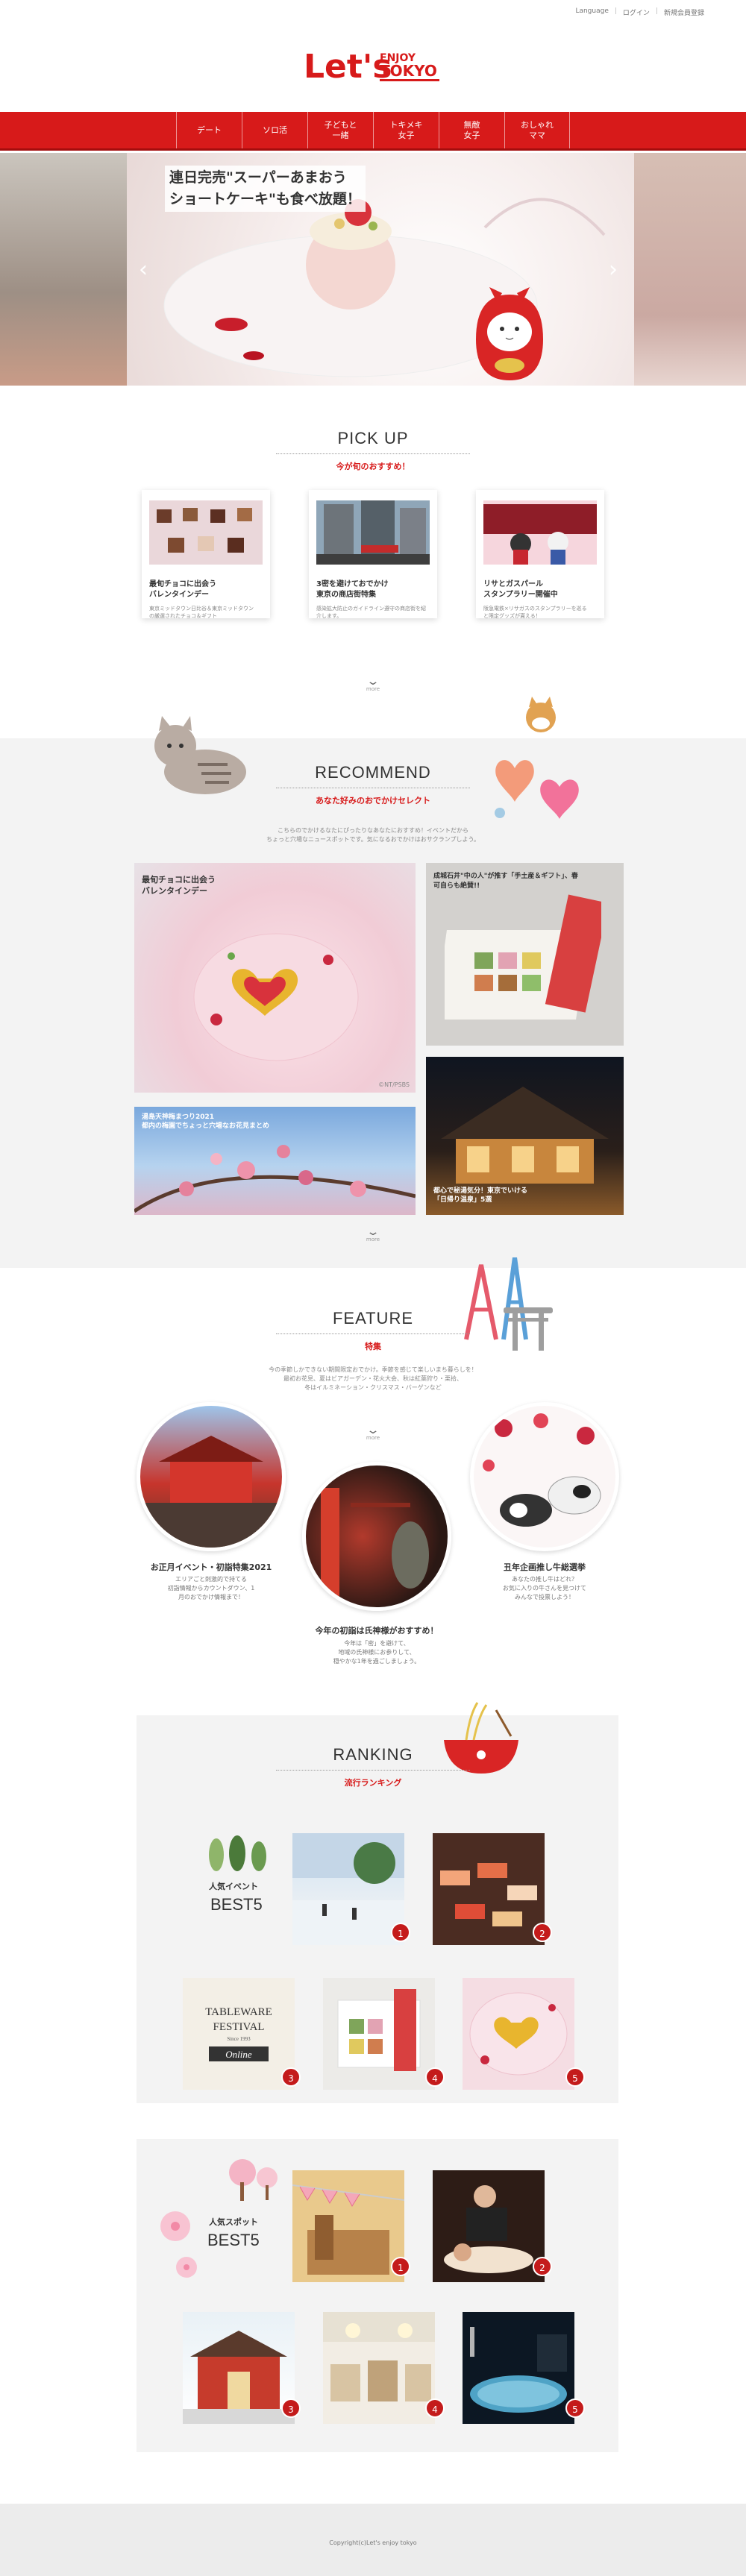 The width and height of the screenshot is (746, 2576). What do you see at coordinates (373, 2543) in the screenshot?
I see `footer-copyright: Copyright(c)Let's enjoy tokyo` at bounding box center [373, 2543].